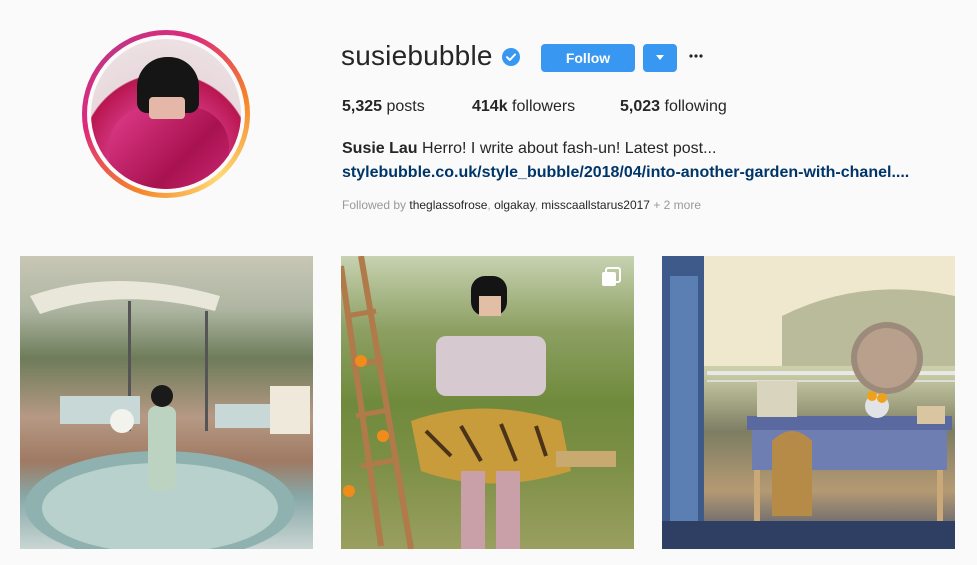  I want to click on followed-by-prefix: Followed by, so click(374, 205).